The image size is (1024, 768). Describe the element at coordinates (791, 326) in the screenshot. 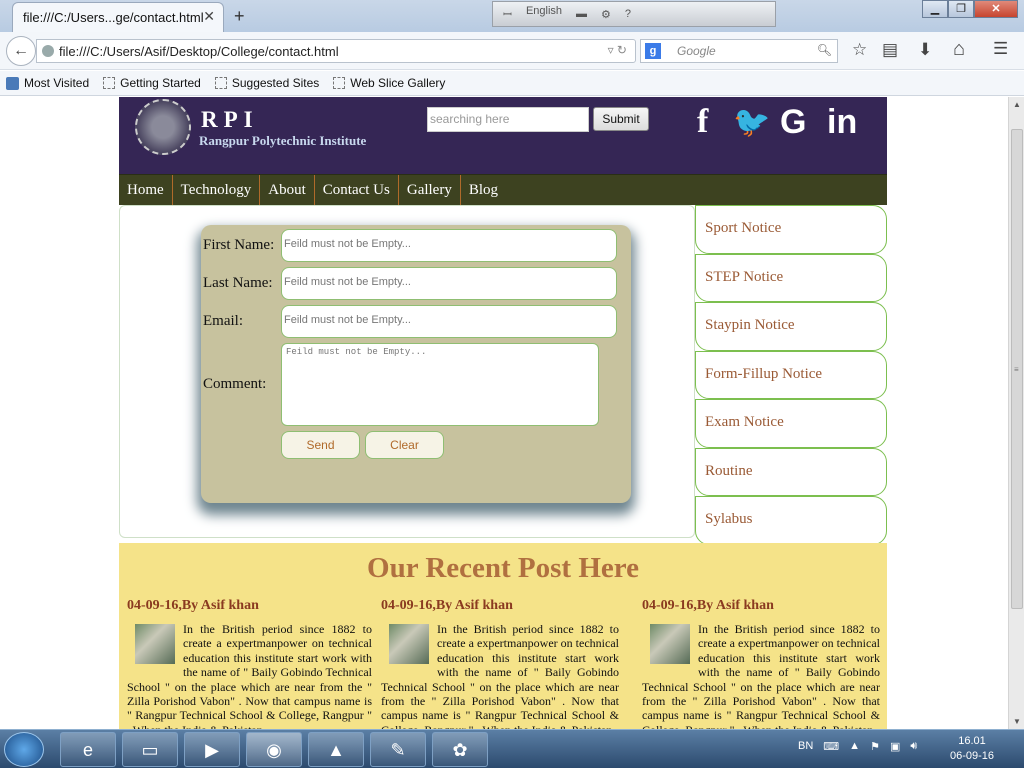

I see `notice-staypin: Staypin Notice` at that location.